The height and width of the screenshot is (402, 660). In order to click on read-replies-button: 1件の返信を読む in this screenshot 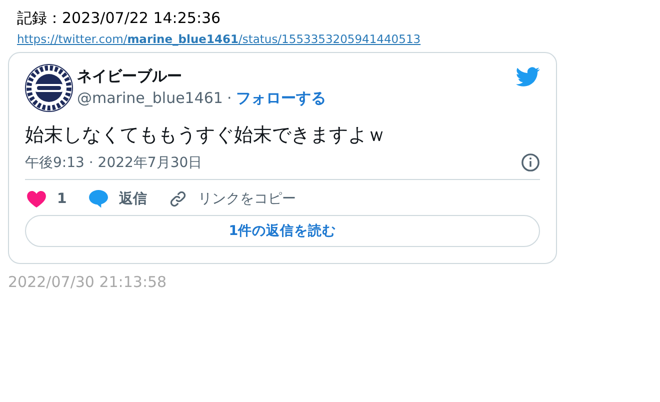, I will do `click(282, 231)`.